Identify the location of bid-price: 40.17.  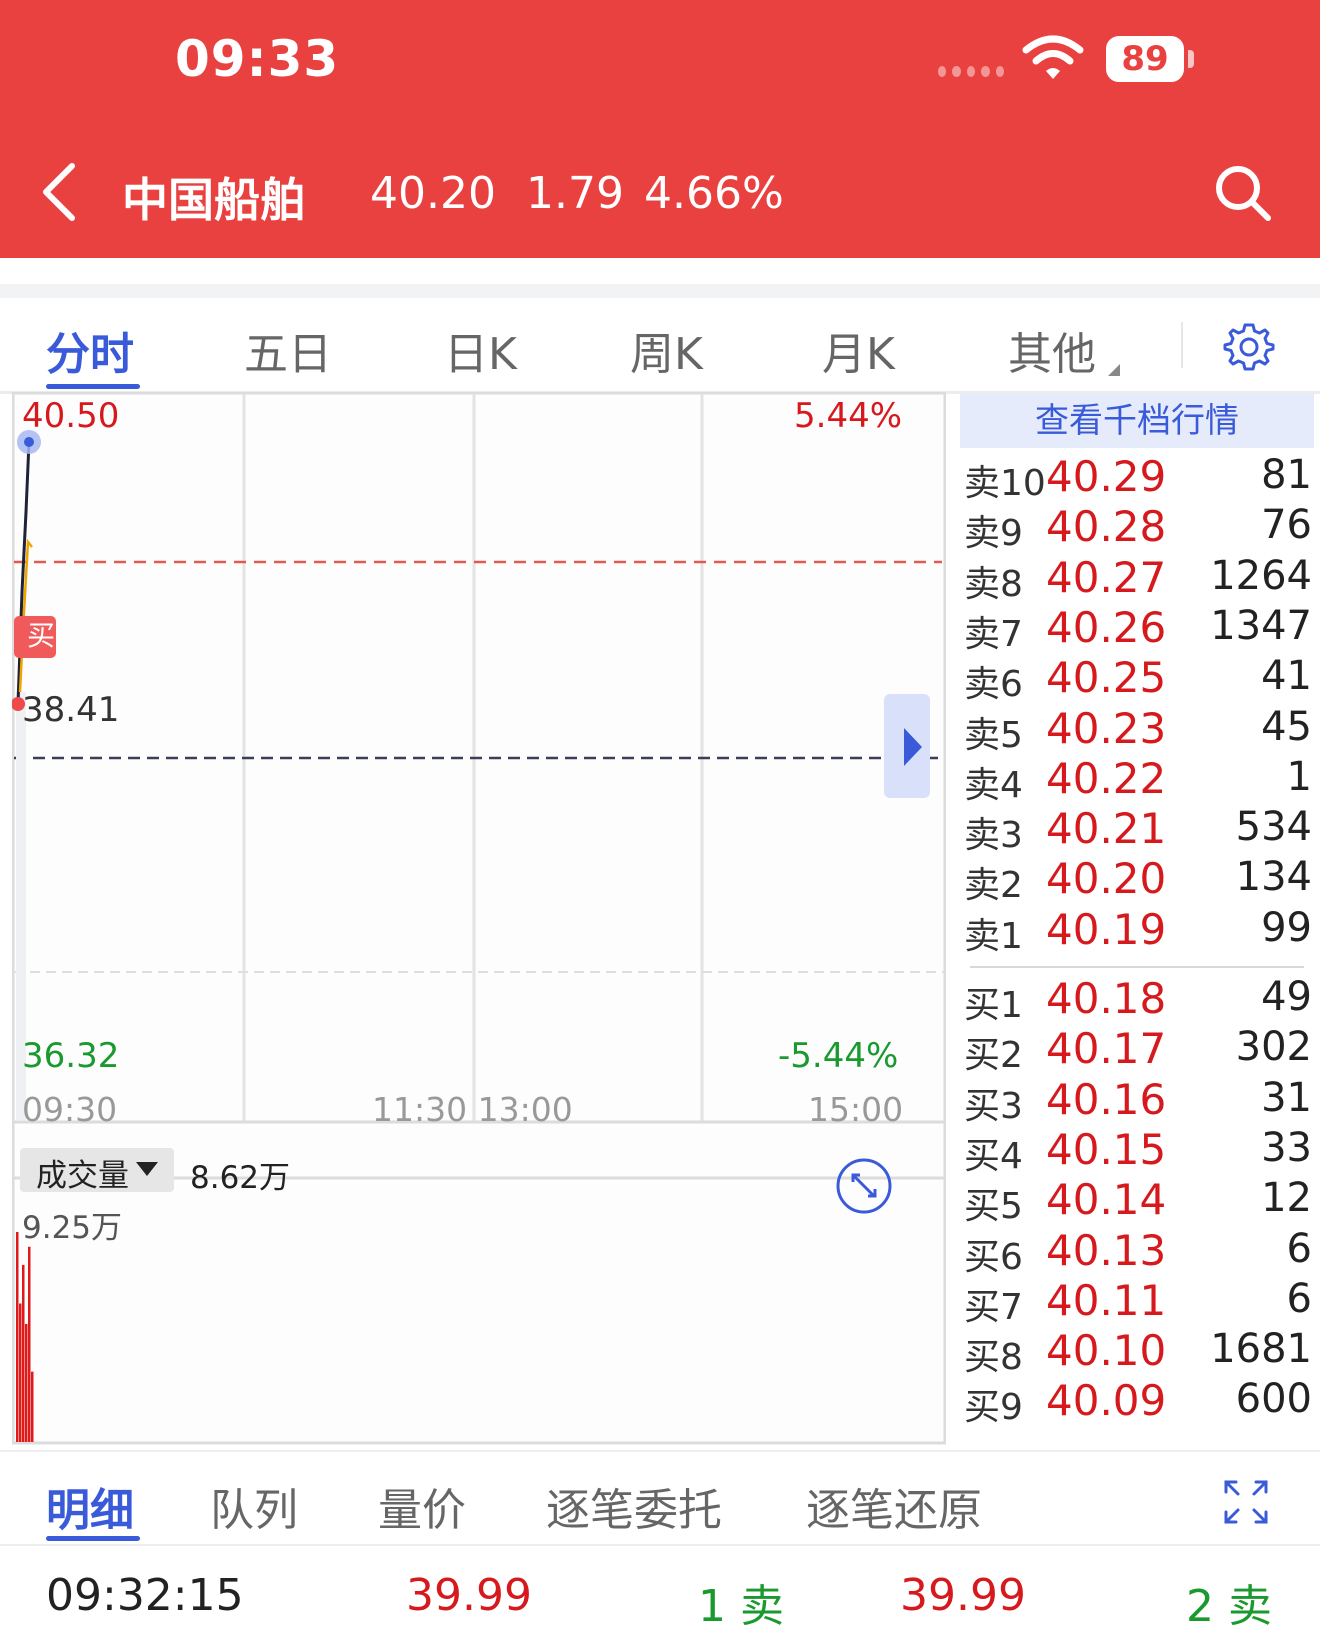
(1106, 1049).